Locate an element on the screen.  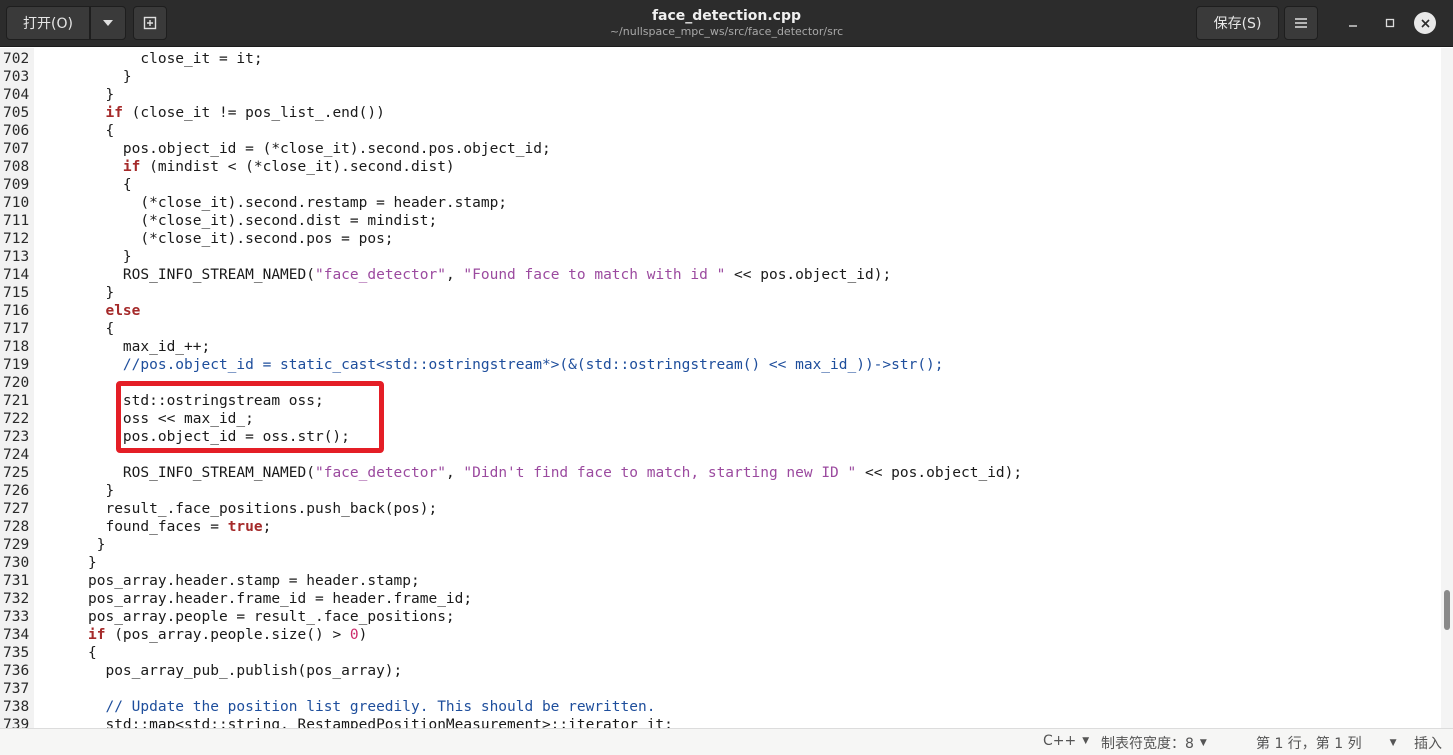
close-button is located at coordinates (1425, 23).